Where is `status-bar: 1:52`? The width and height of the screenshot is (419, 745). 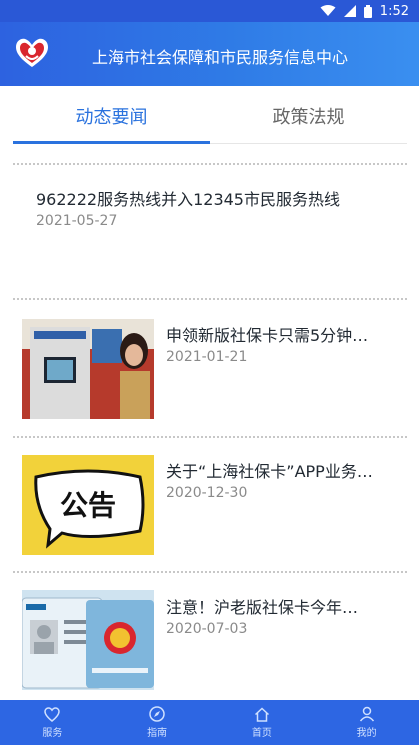
status-bar: 1:52 is located at coordinates (209, 11).